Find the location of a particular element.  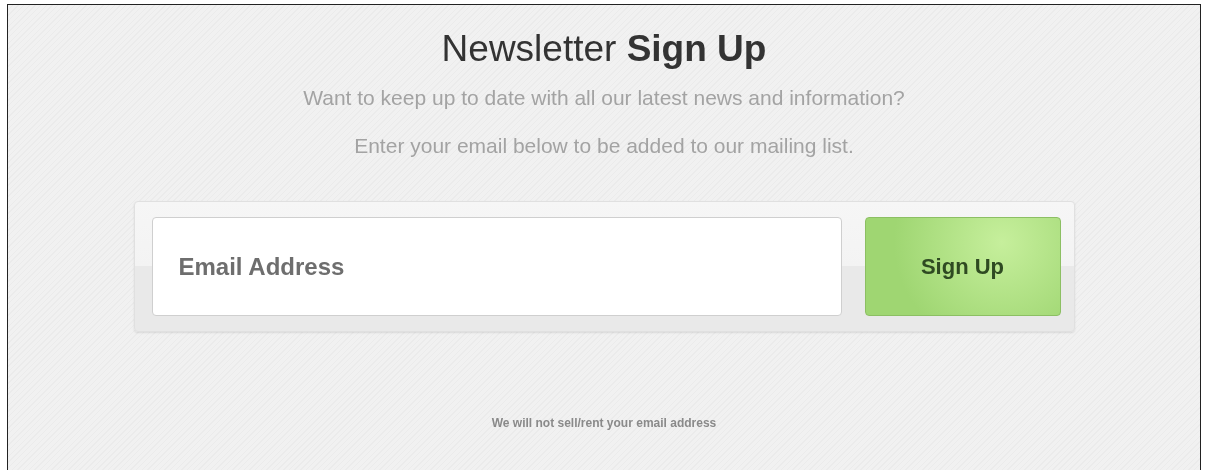

privacy-note: We will not sell/rent your email address is located at coordinates (604, 423).